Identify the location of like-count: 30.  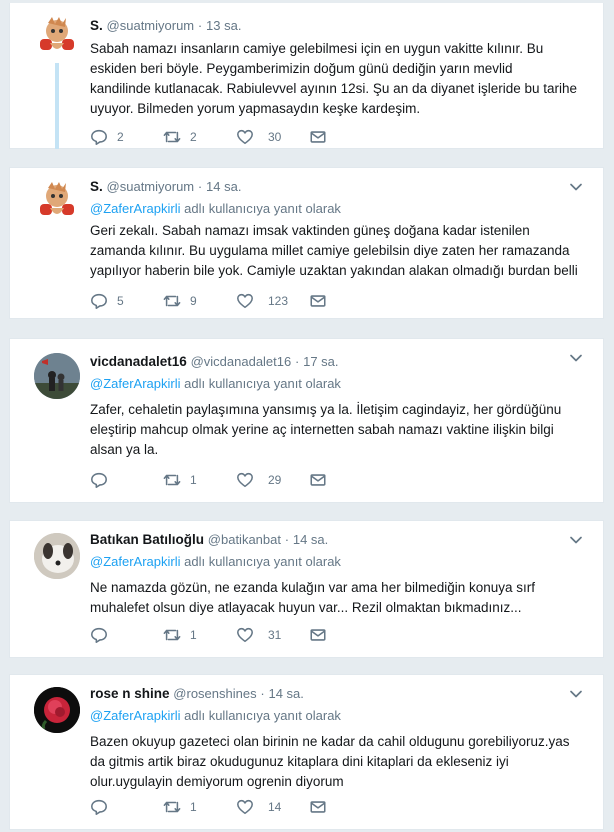
(275, 137).